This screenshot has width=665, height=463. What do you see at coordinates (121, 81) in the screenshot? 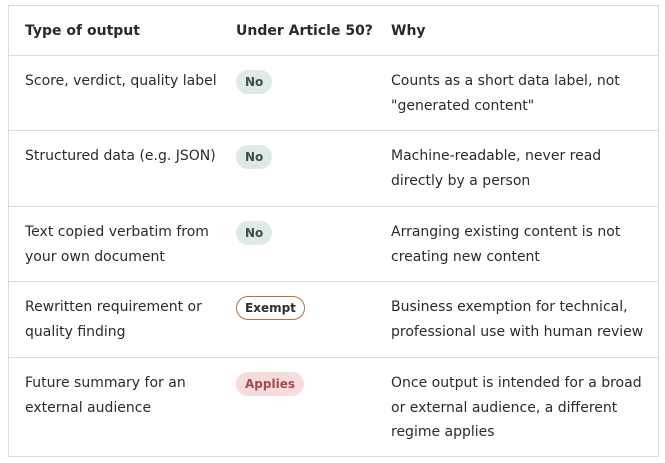
I see `output-type-cell: Score, verdict, quality label` at bounding box center [121, 81].